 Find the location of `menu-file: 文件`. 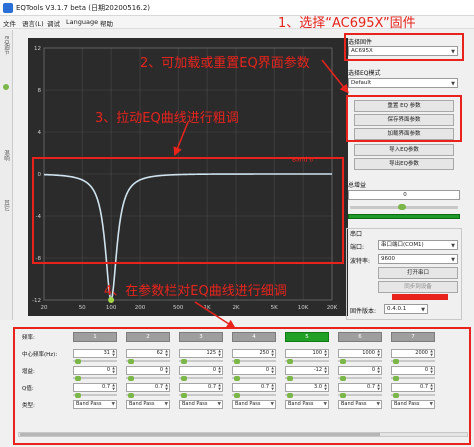

menu-file: 文件 is located at coordinates (9, 23).